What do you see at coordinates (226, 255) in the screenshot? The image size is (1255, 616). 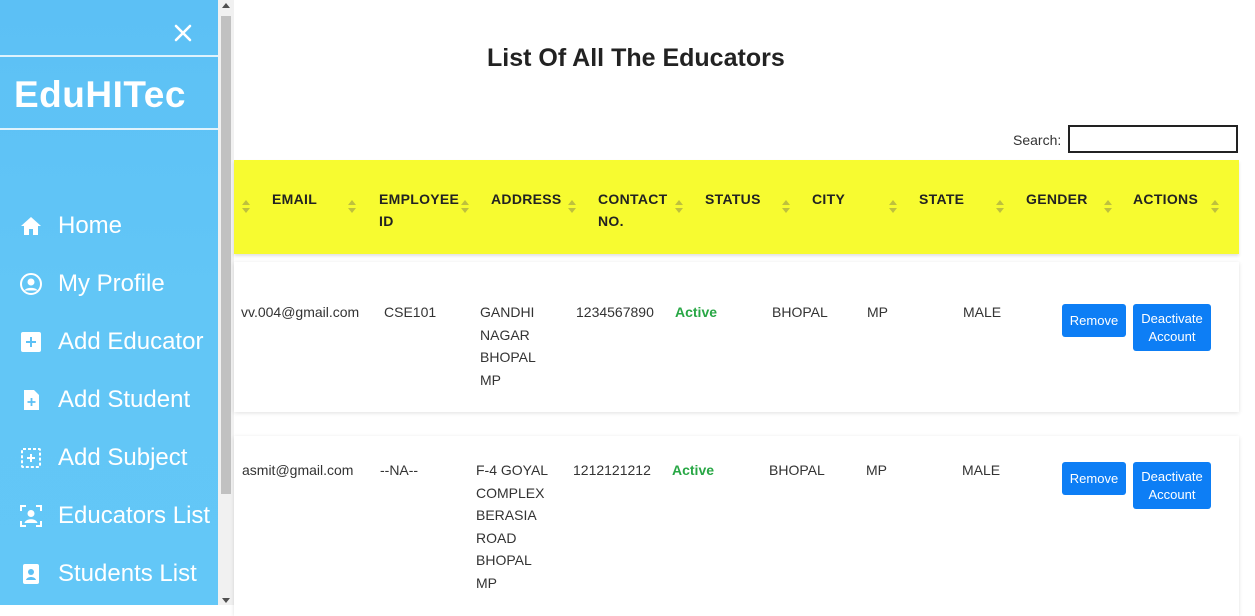 I see `scrollbar-thumb` at bounding box center [226, 255].